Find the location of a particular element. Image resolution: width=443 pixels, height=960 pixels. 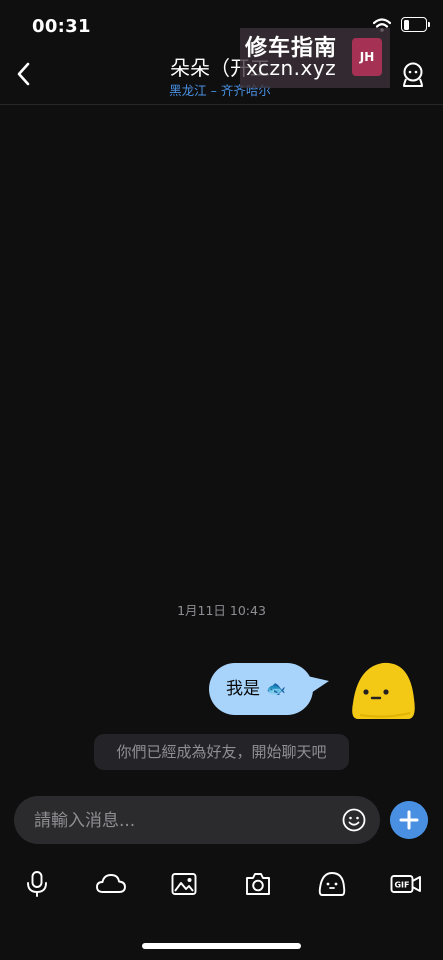

message-row: 我是 🐟 is located at coordinates (221, 690).